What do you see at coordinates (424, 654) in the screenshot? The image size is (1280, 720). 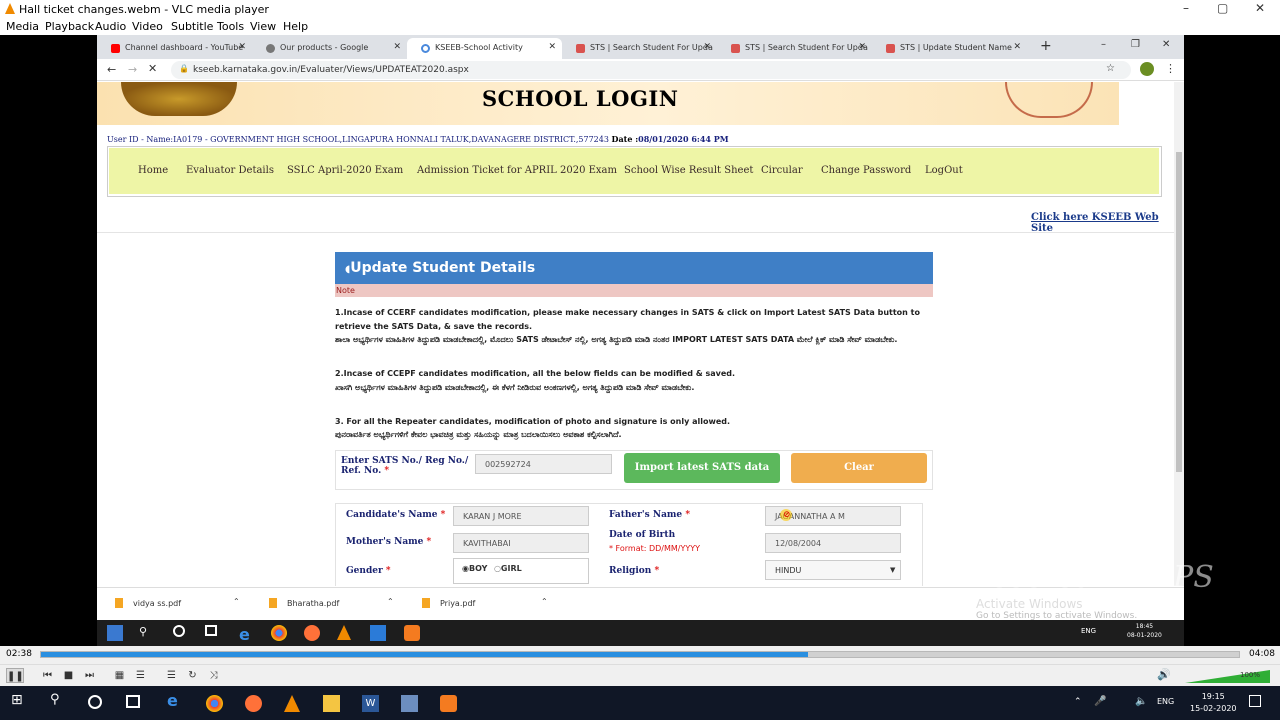 I see `seek-progress` at bounding box center [424, 654].